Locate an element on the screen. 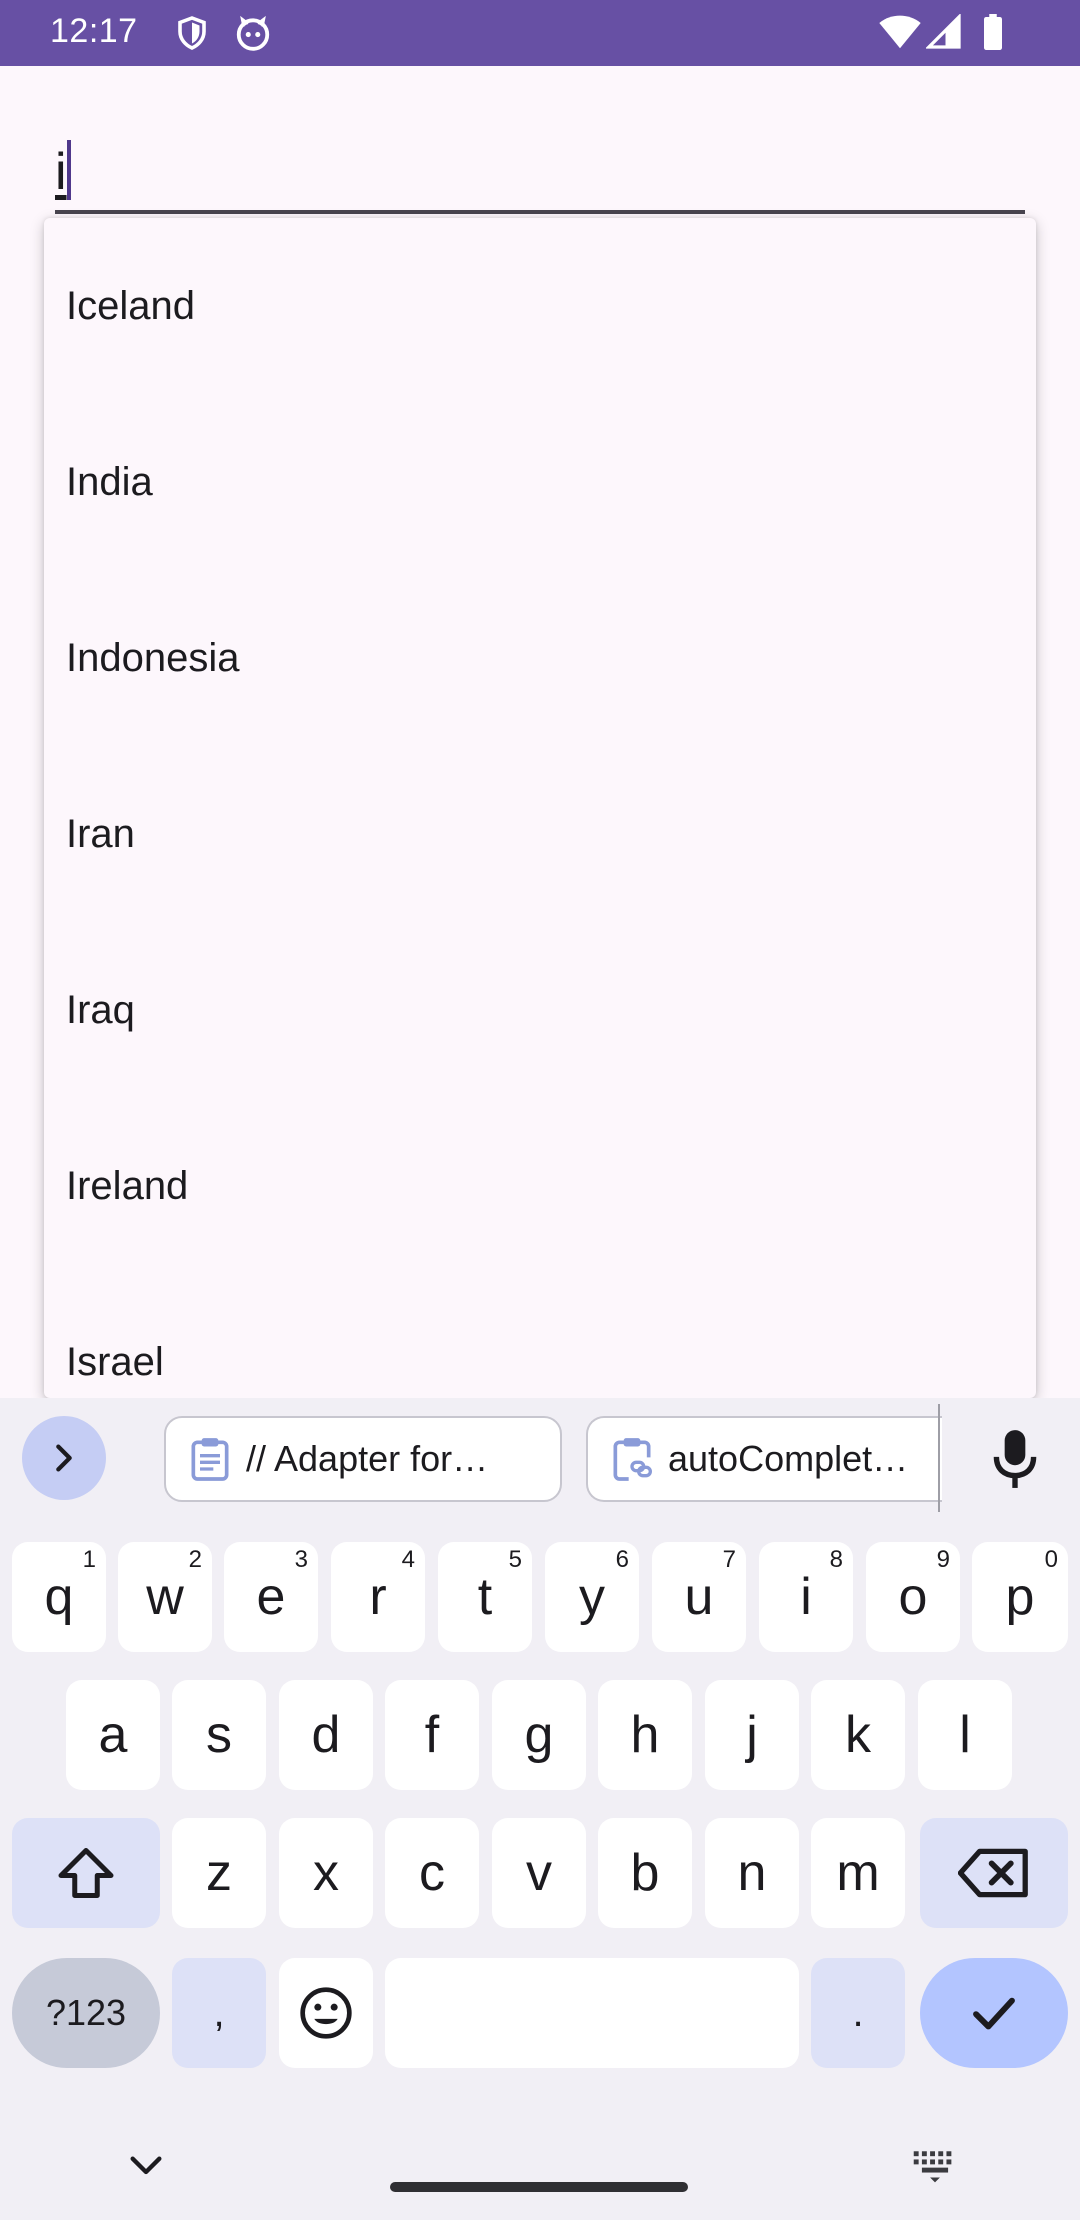  checkmark-icon is located at coordinates (994, 2013).